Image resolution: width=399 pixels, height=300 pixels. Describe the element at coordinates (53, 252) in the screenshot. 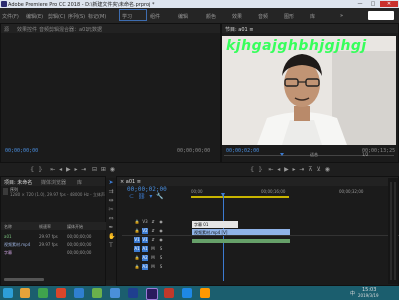

I see `project-row: 字幕 00;00;00;00` at that location.